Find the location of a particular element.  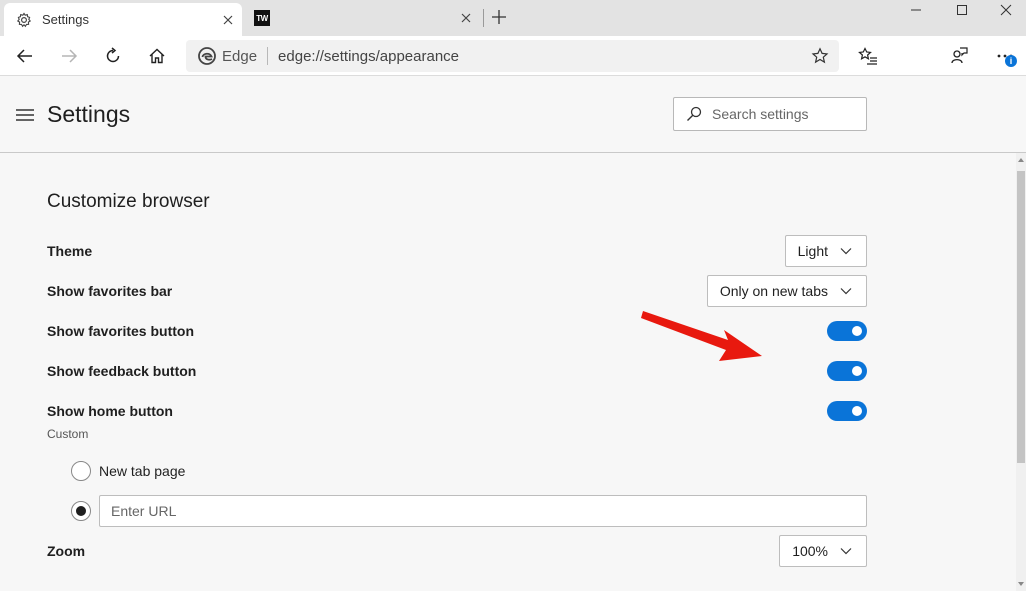

favorites-bar-label: Show favorites bar is located at coordinates (110, 291).